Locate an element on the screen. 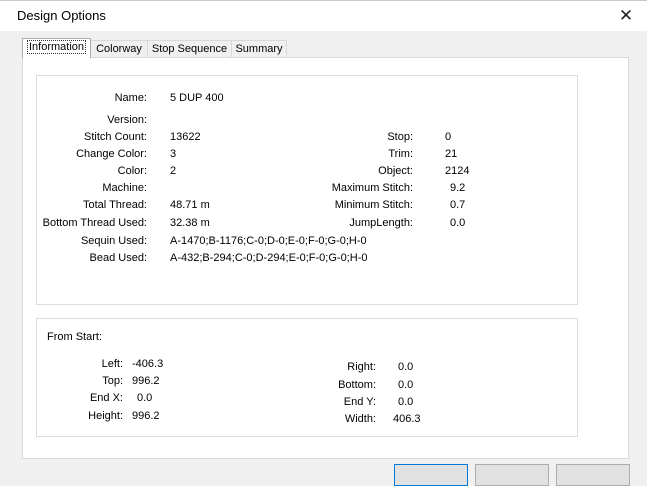 This screenshot has height=486, width=647. width-label: Width: is located at coordinates (360, 419).